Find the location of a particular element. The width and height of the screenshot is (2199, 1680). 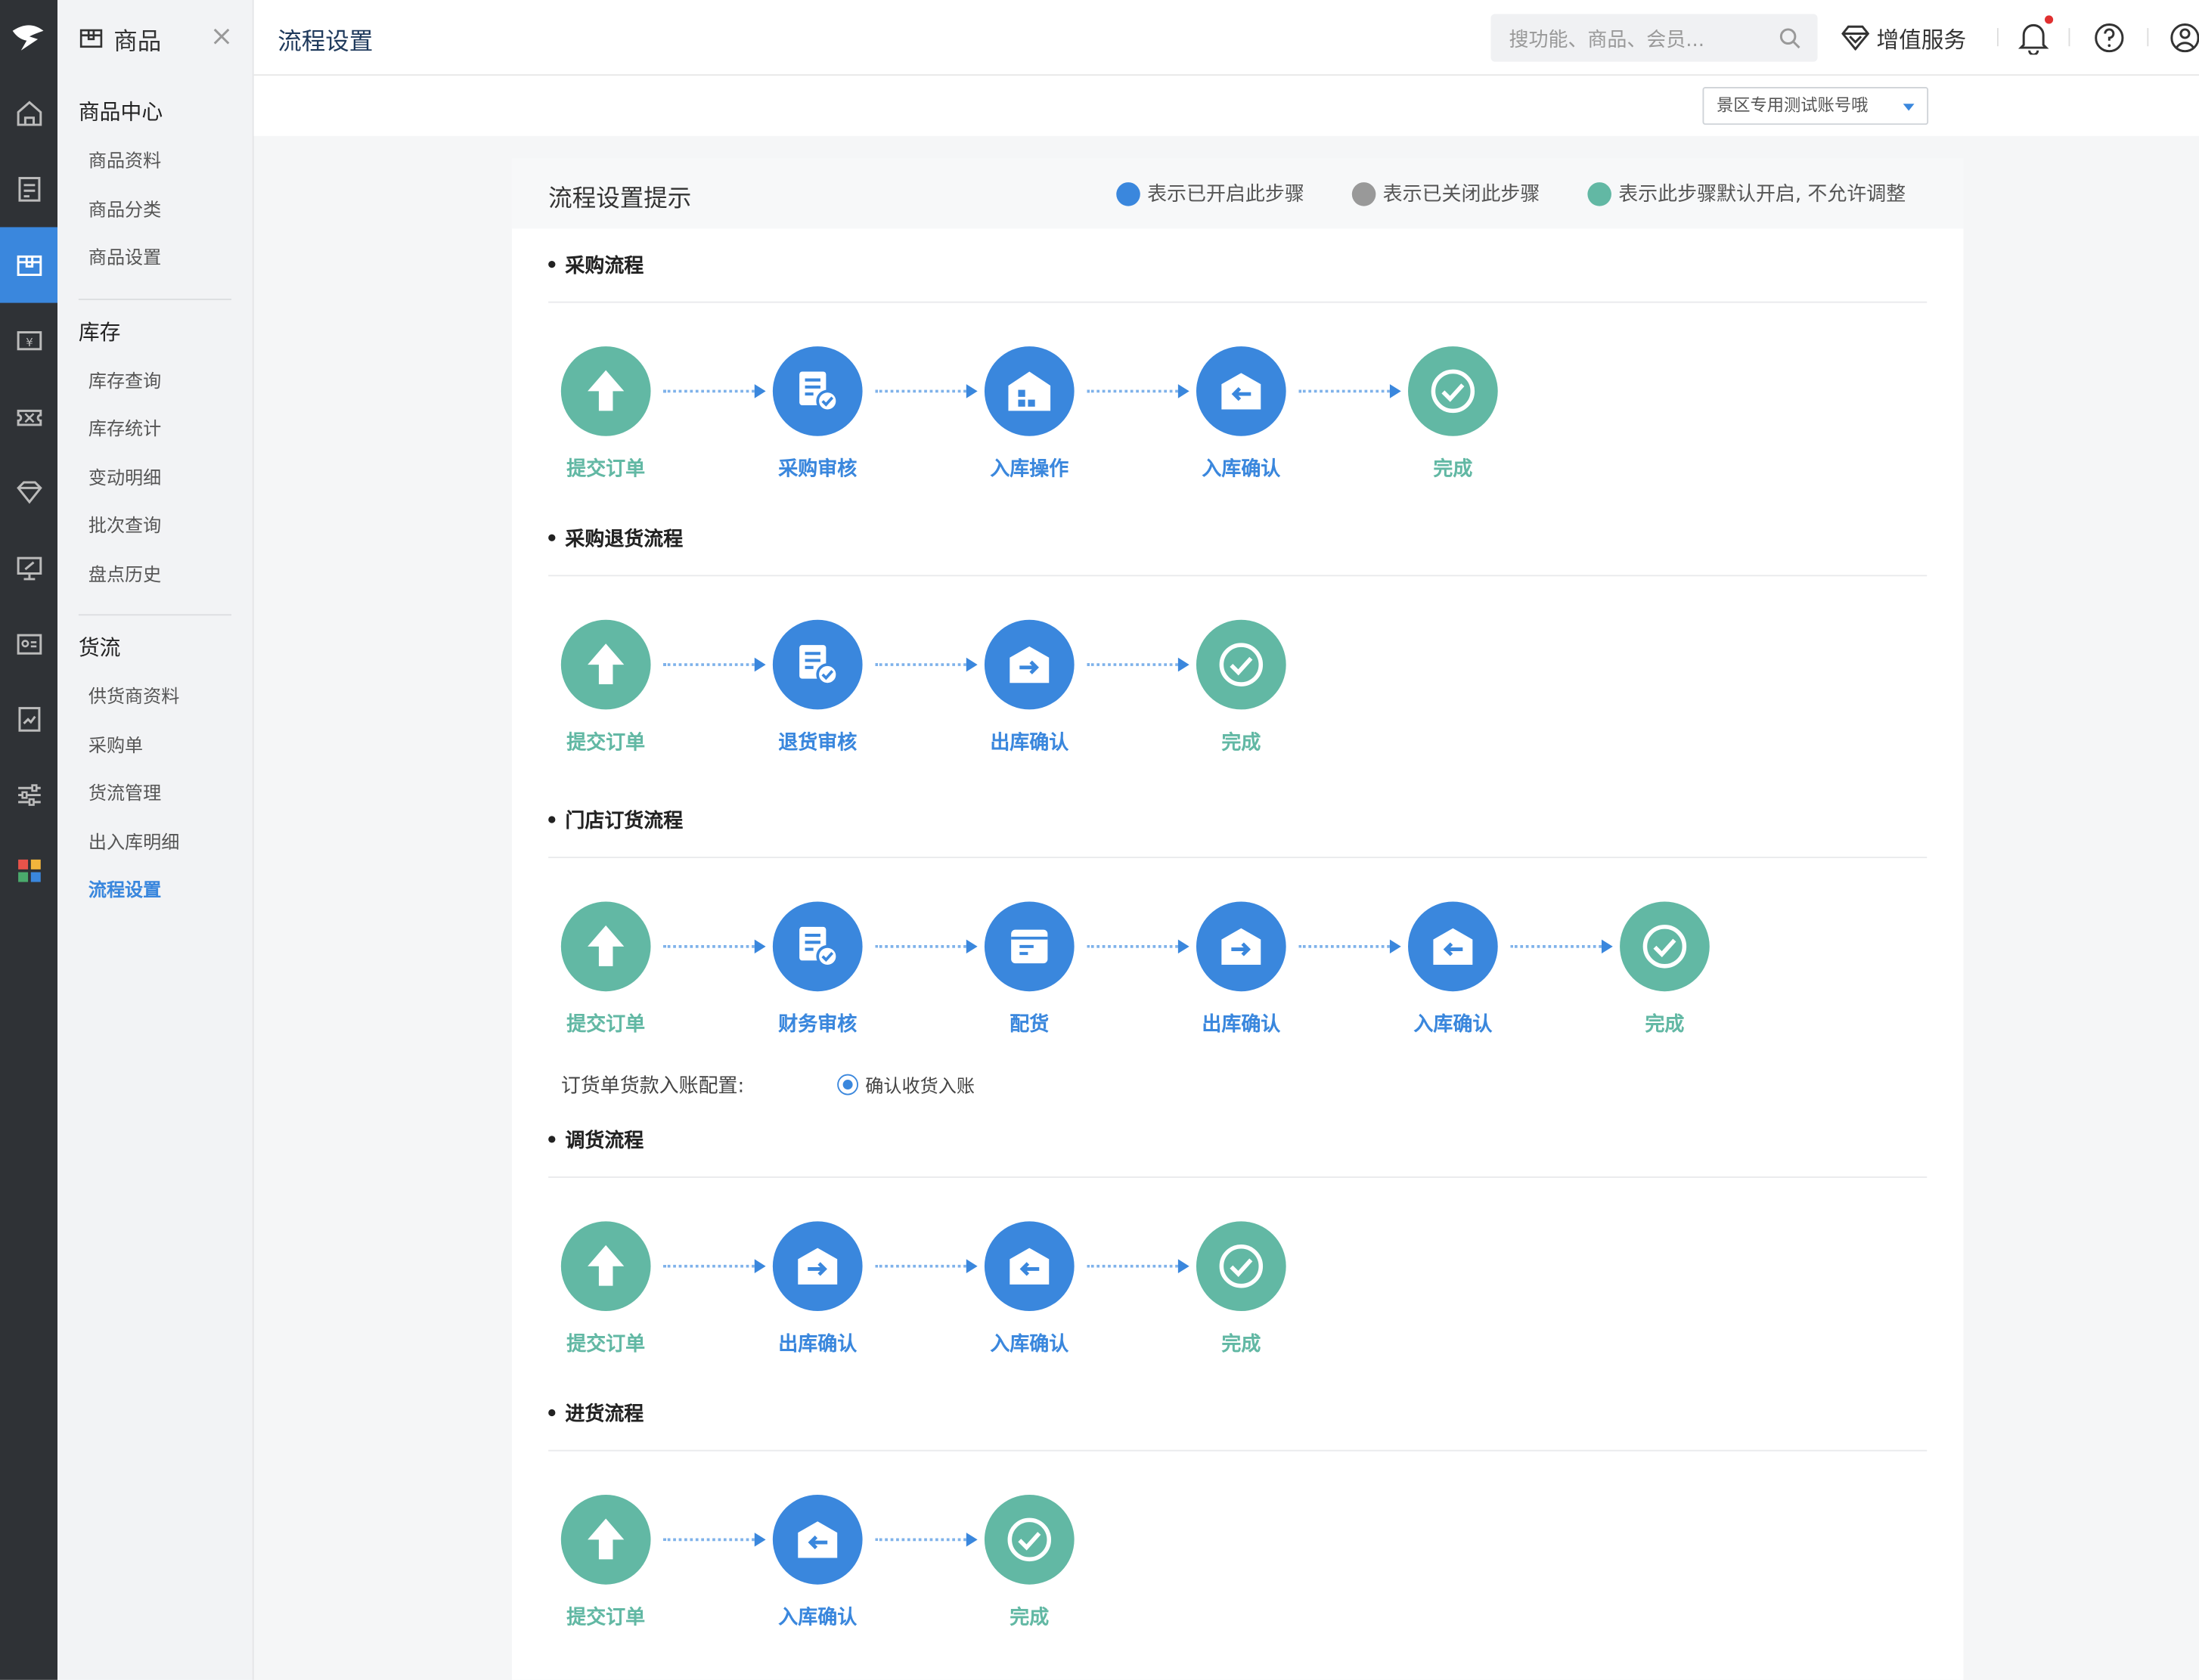

chart-doc-icon is located at coordinates (29, 719).